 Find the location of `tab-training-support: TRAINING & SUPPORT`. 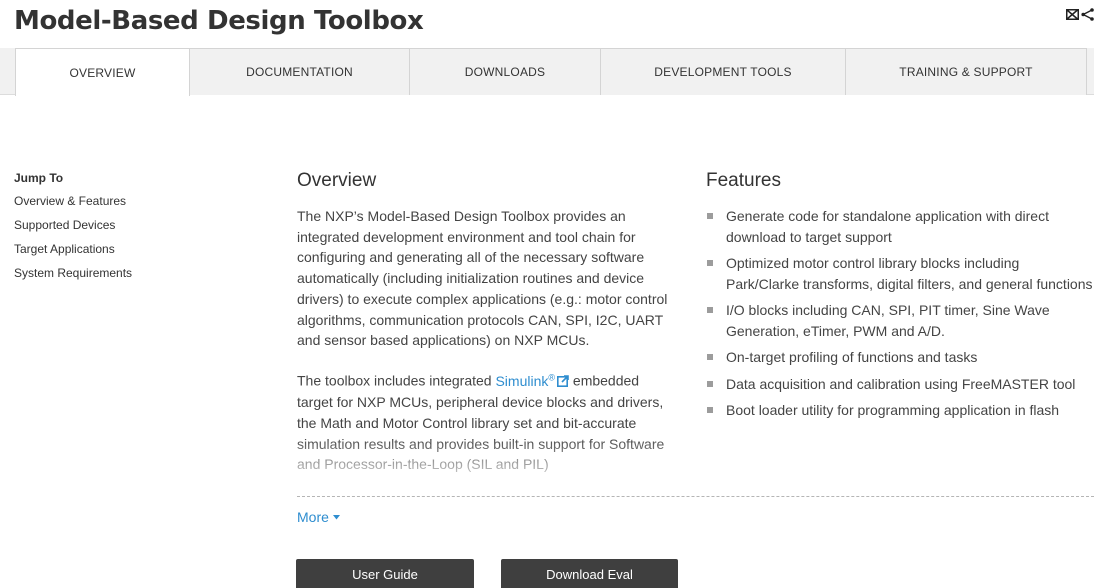

tab-training-support: TRAINING & SUPPORT is located at coordinates (966, 71).